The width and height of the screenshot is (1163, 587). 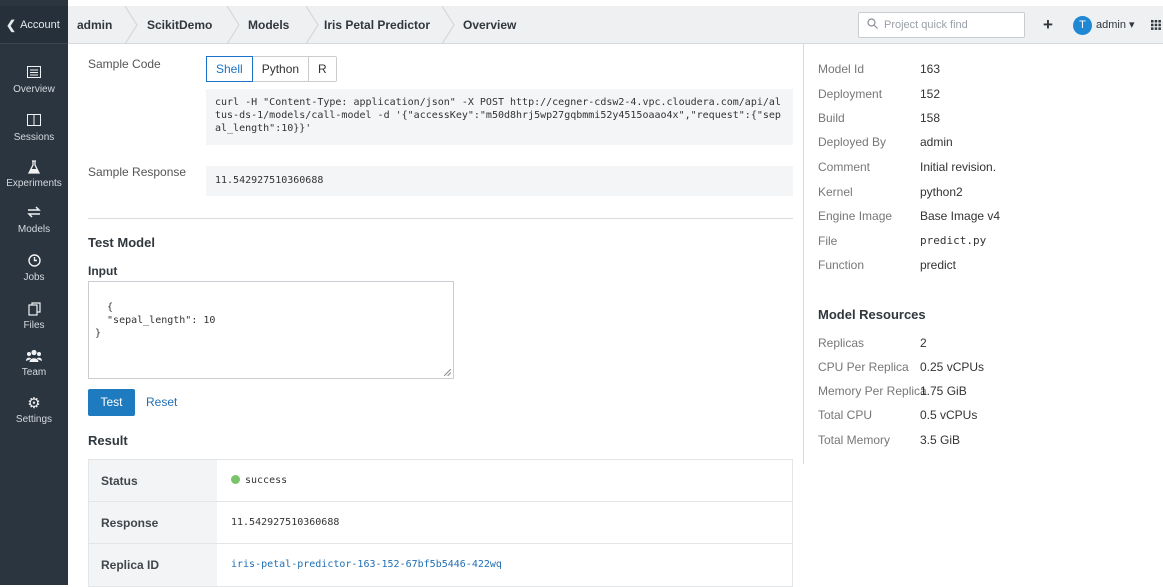 What do you see at coordinates (852, 142) in the screenshot?
I see `detail-key: Deployed By` at bounding box center [852, 142].